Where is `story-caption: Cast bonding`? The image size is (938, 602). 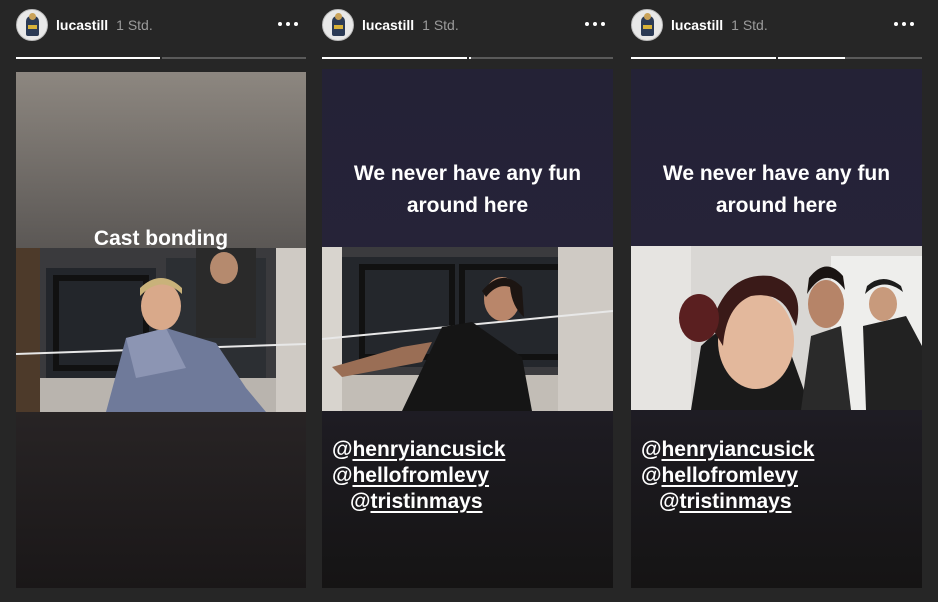
story-caption: Cast bonding is located at coordinates (161, 239).